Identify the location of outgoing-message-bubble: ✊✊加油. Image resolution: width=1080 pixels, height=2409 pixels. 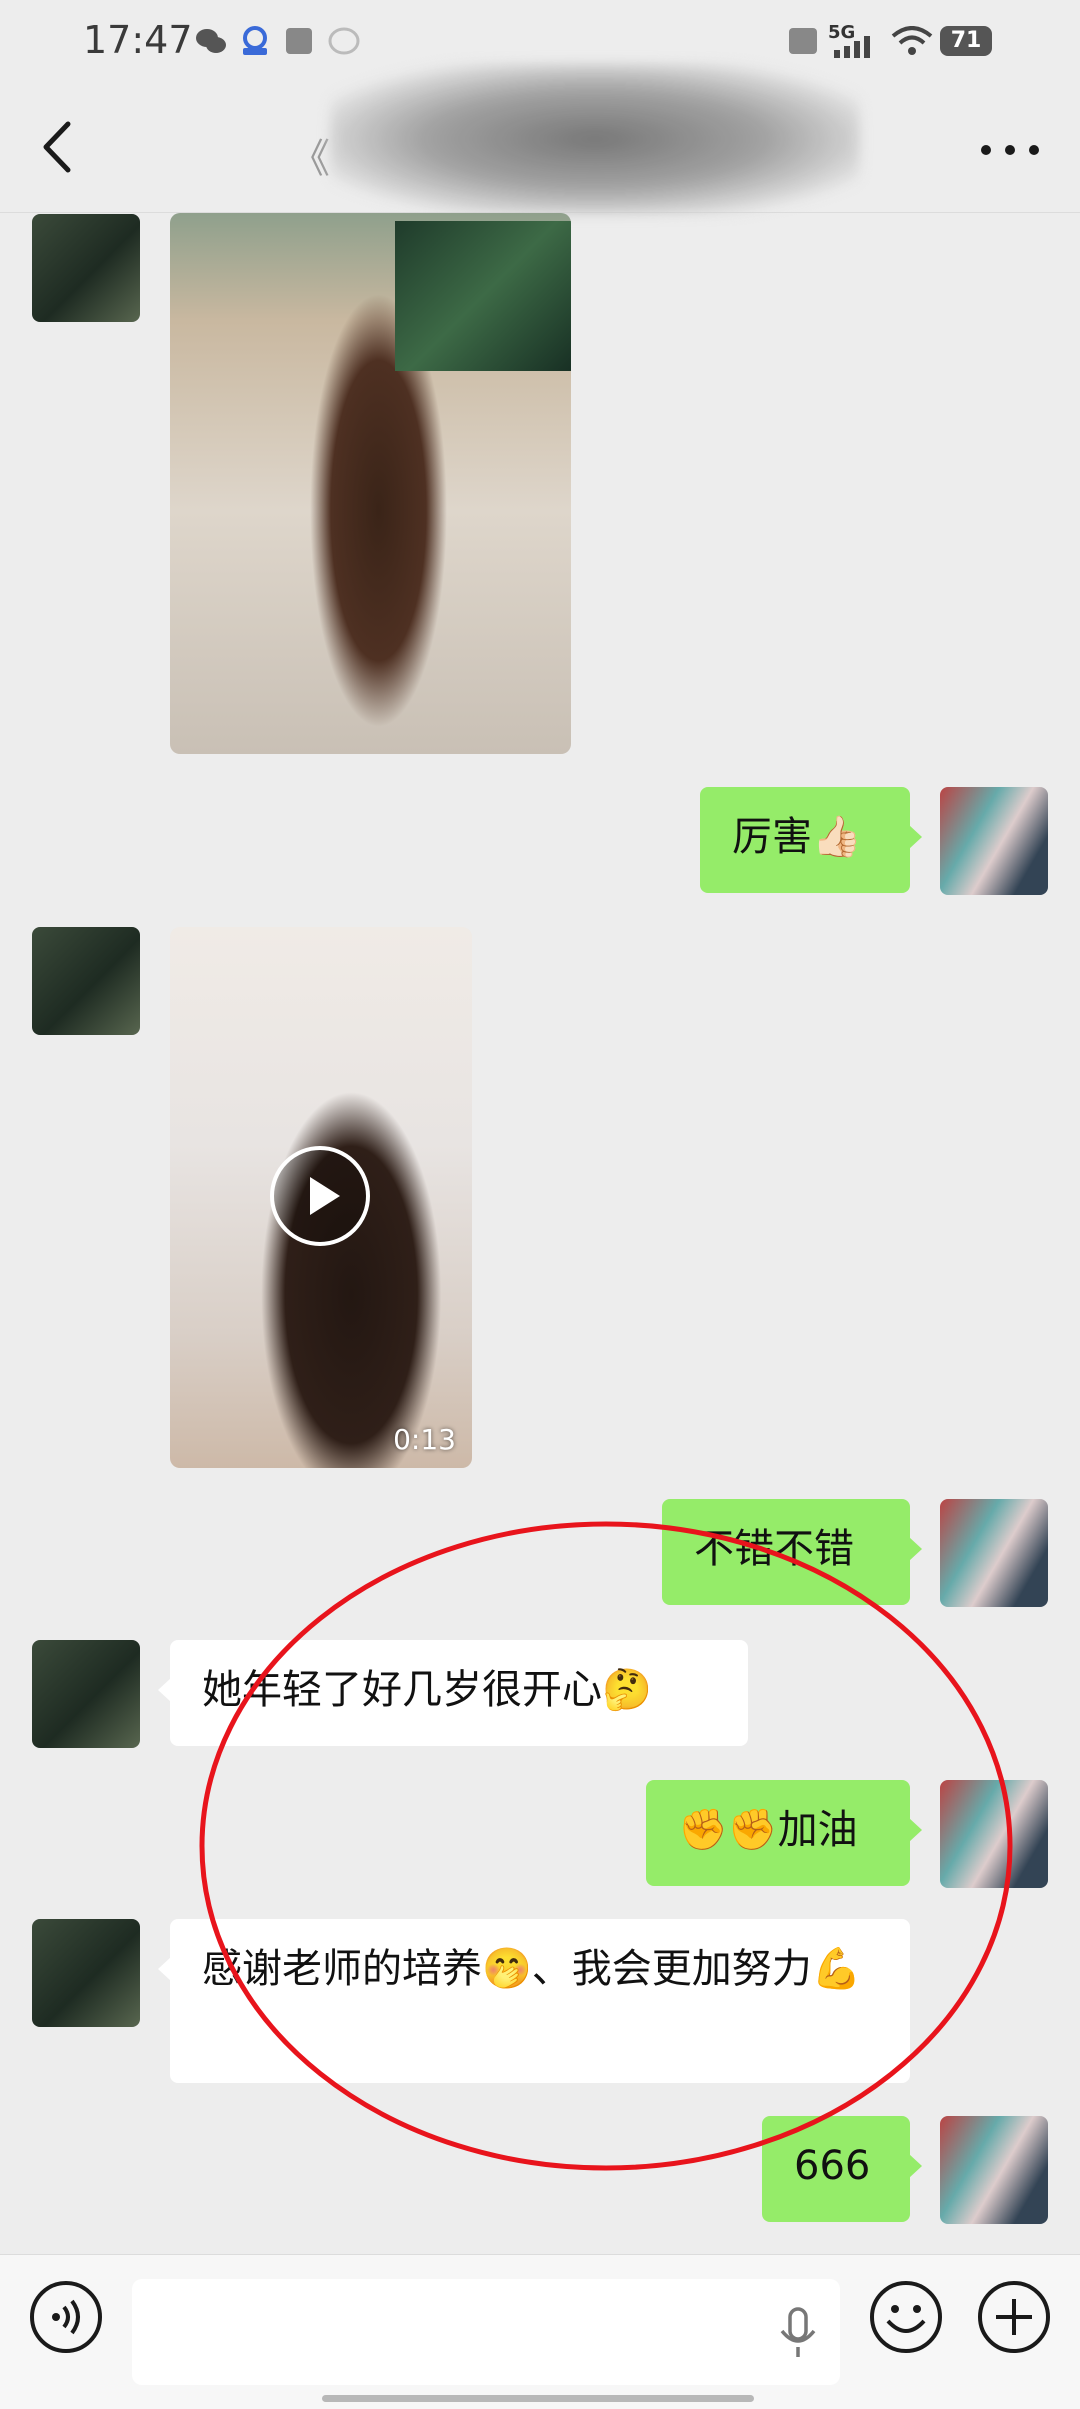
(784, 1833).